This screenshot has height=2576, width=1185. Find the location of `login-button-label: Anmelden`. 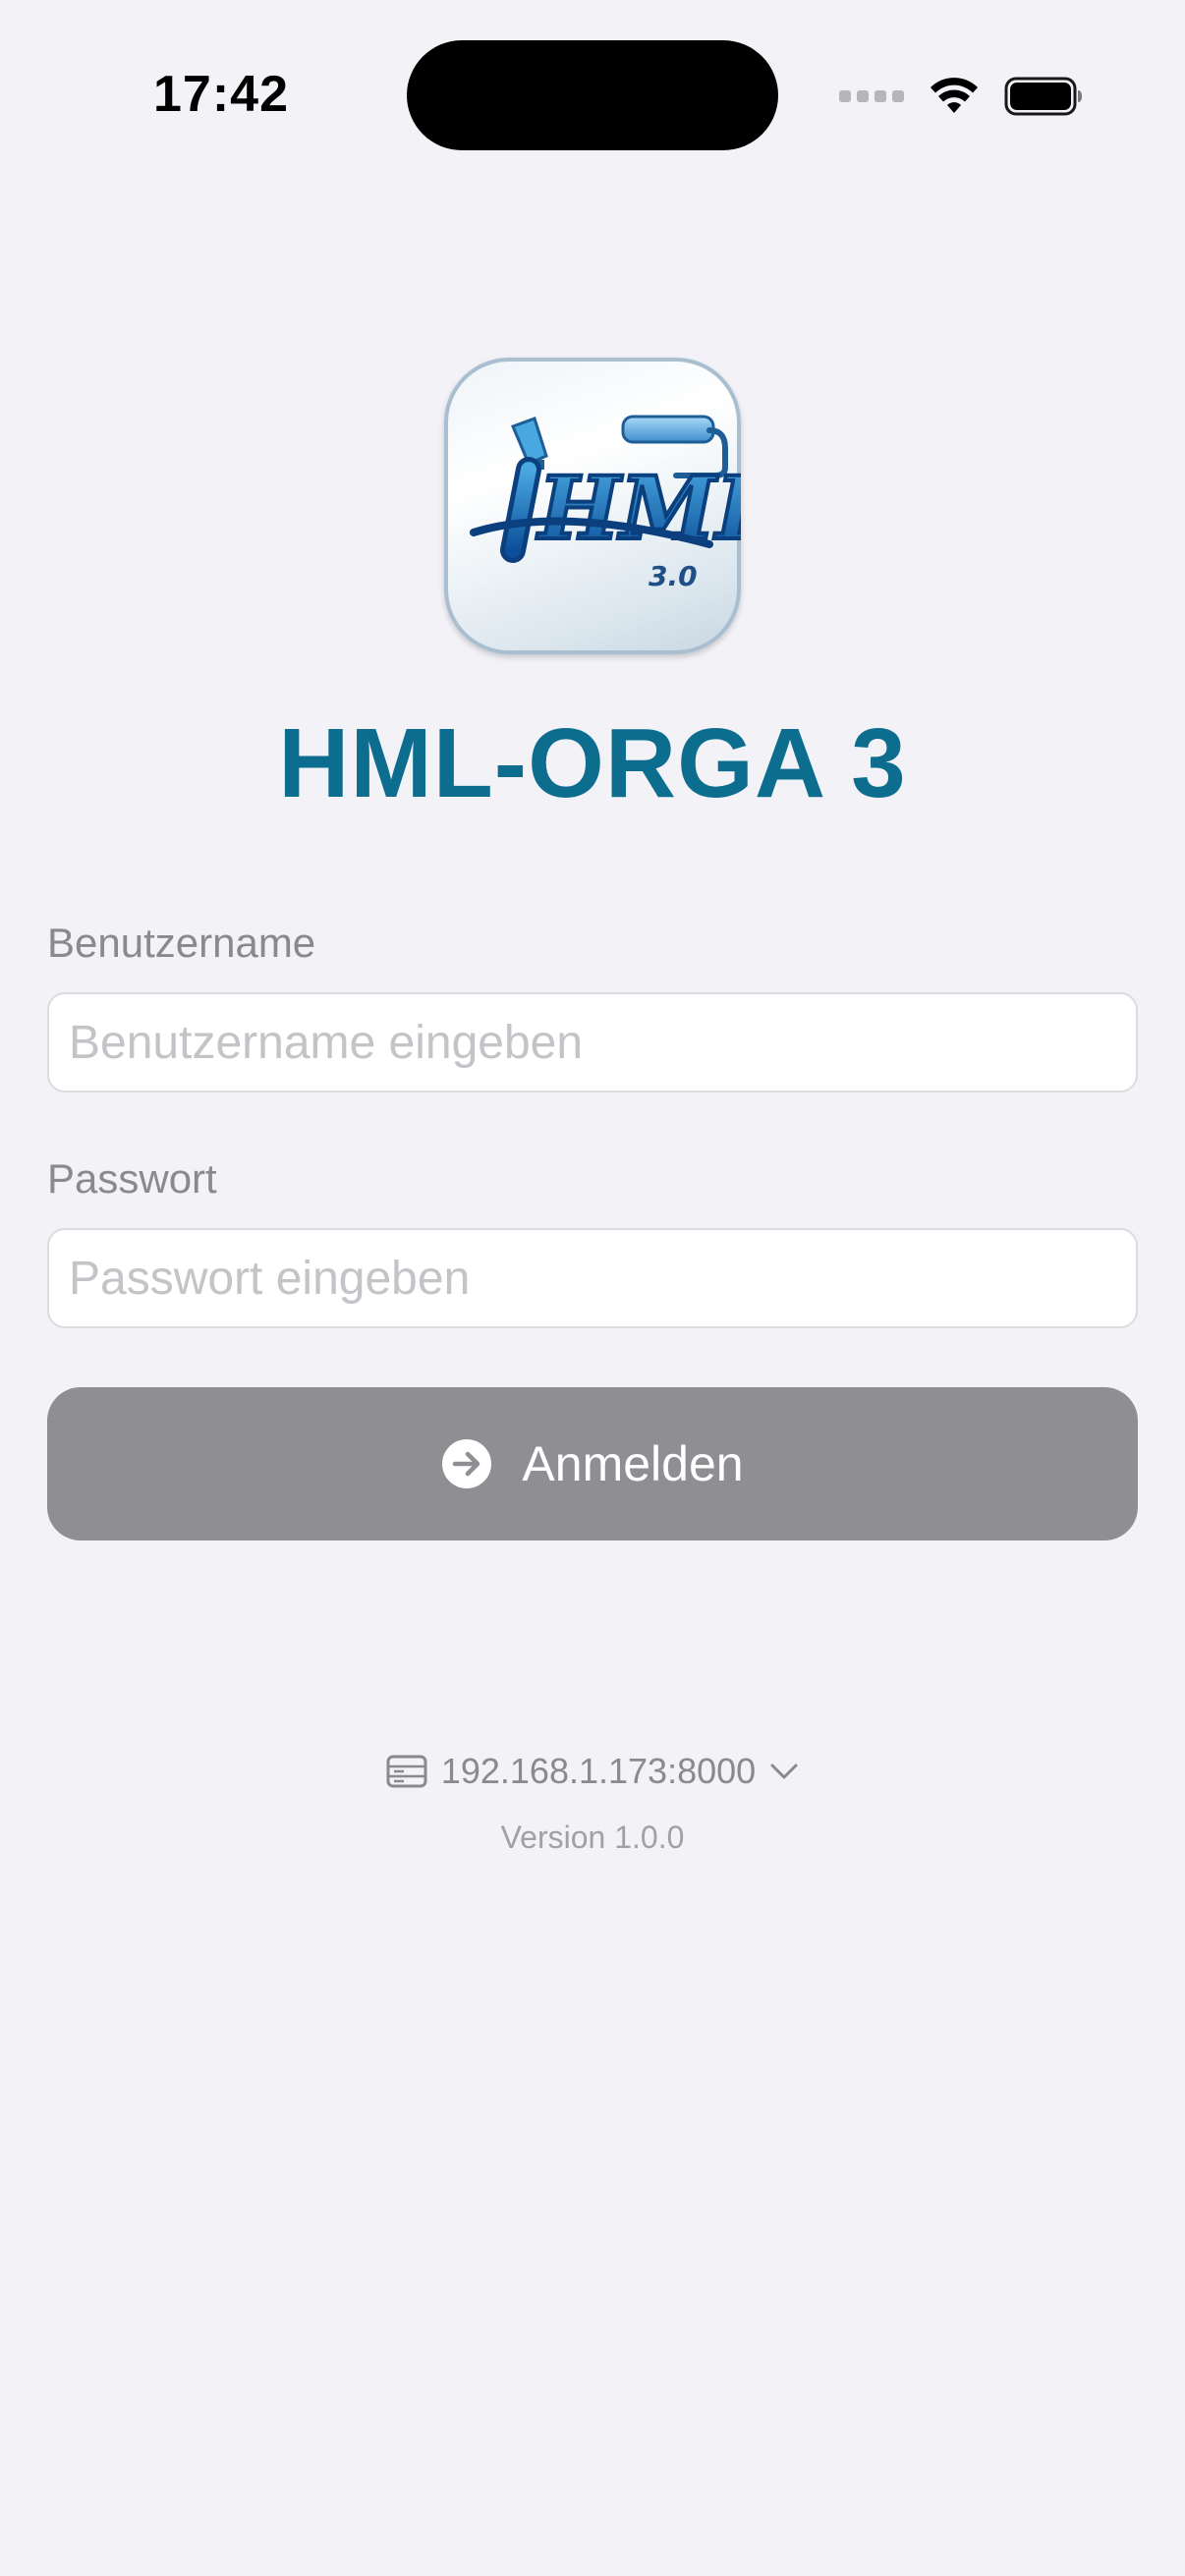

login-button-label: Anmelden is located at coordinates (633, 1463).